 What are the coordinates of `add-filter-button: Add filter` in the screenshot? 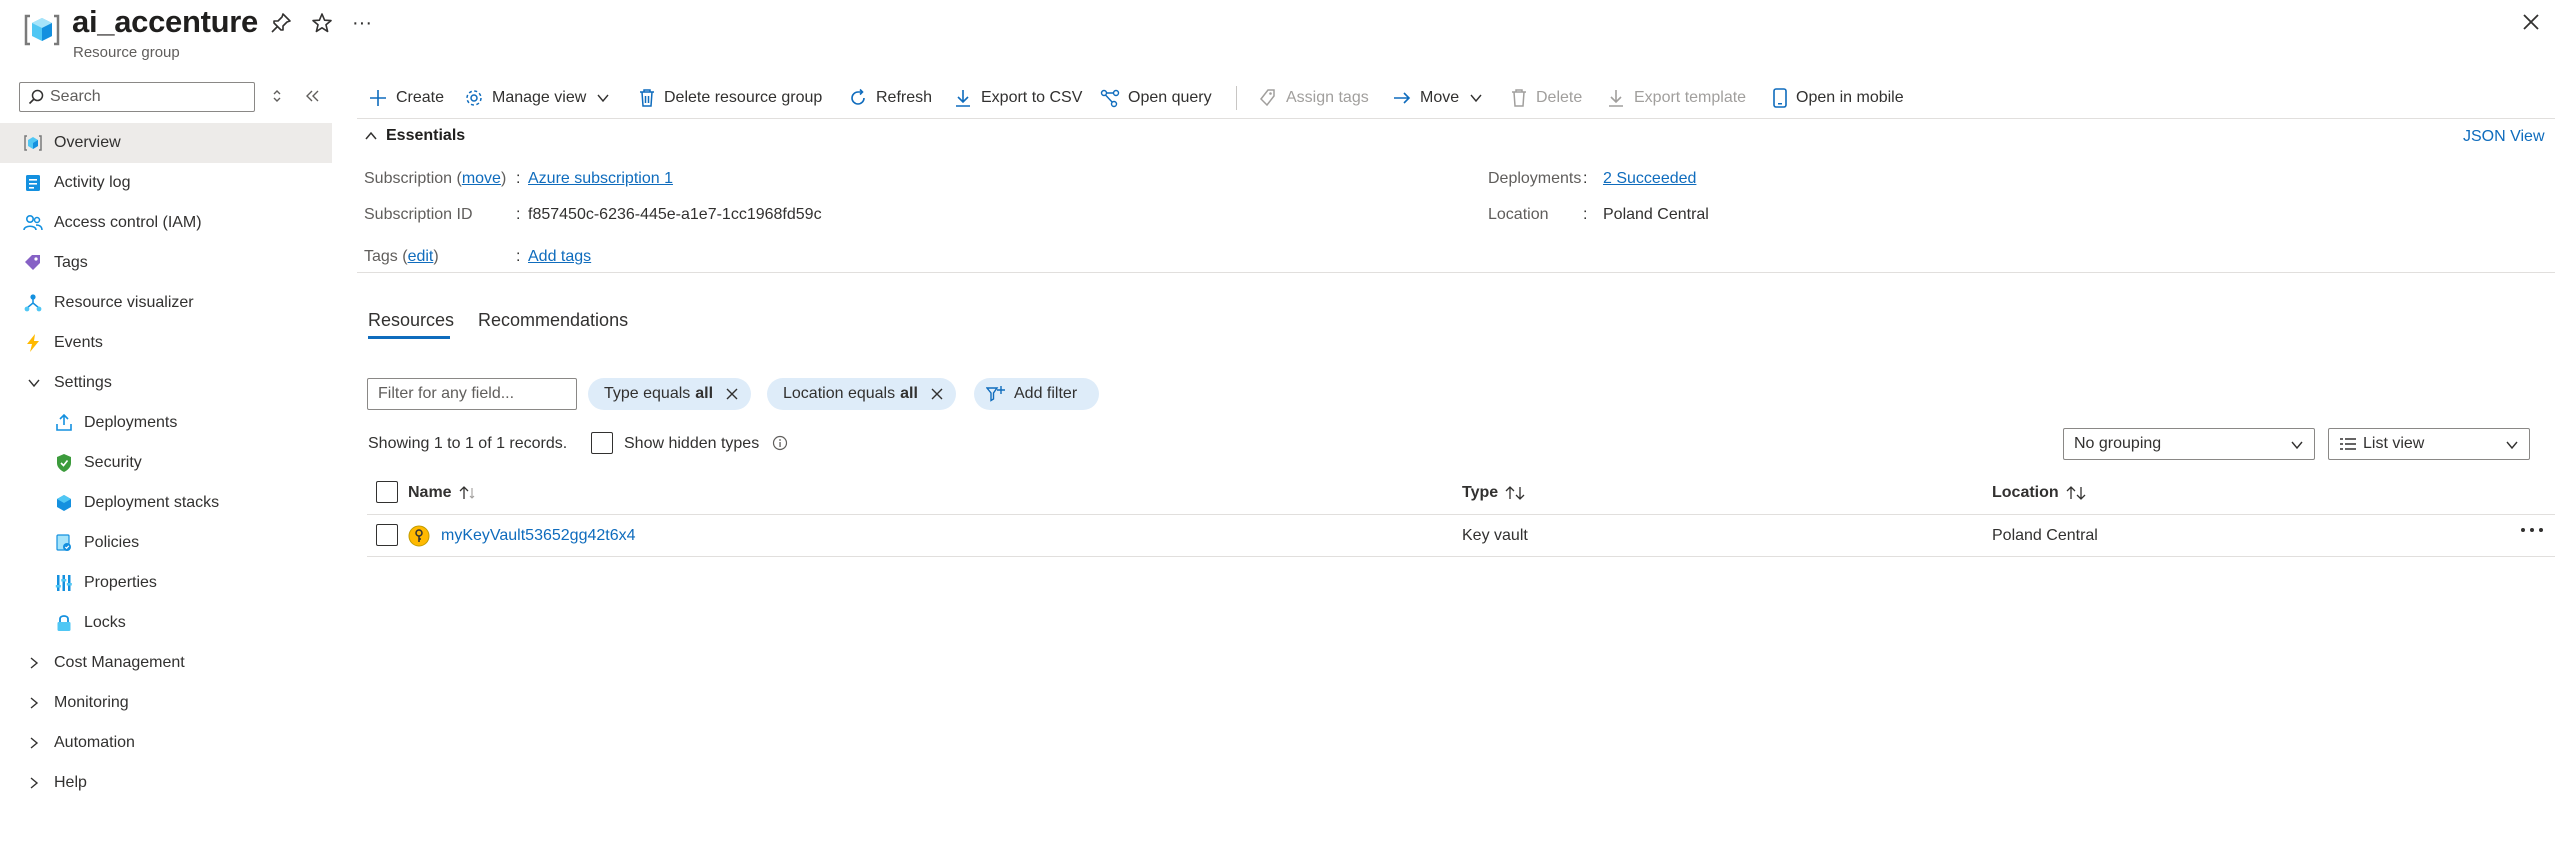 It's located at (1037, 394).